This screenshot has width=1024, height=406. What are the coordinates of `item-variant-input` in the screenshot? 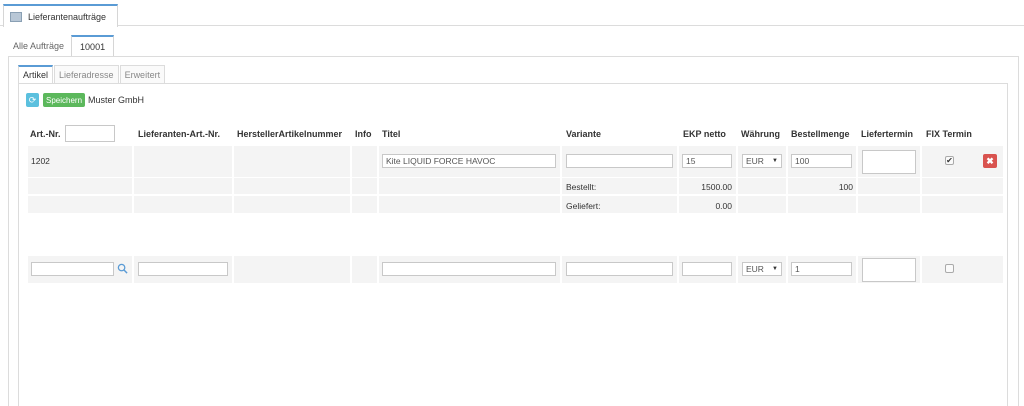 It's located at (619, 161).